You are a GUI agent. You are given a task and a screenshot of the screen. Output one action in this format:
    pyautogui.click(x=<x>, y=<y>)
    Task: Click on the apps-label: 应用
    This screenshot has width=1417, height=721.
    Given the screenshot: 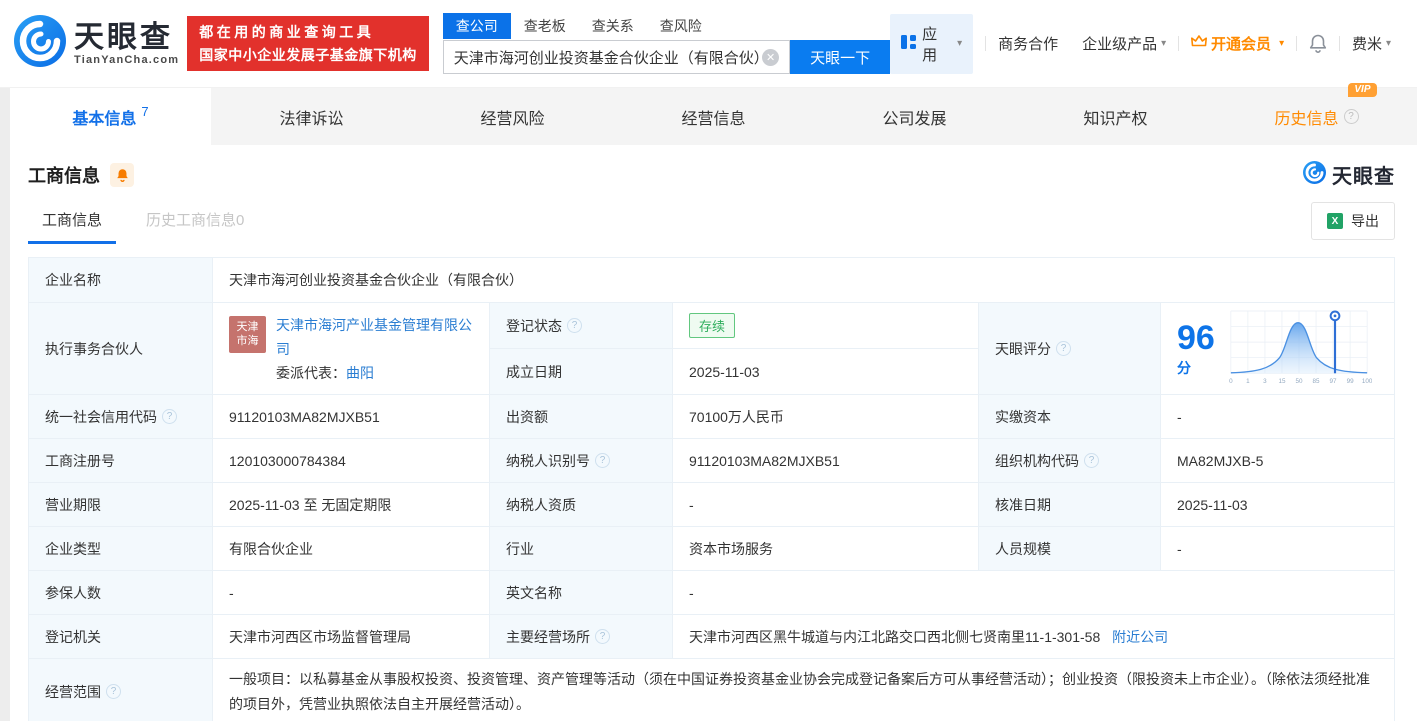 What is the action you would take?
    pyautogui.click(x=930, y=44)
    